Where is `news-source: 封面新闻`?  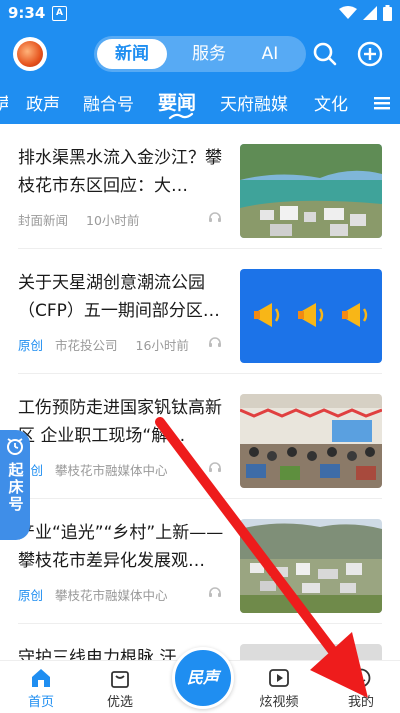 news-source: 封面新闻 is located at coordinates (43, 220).